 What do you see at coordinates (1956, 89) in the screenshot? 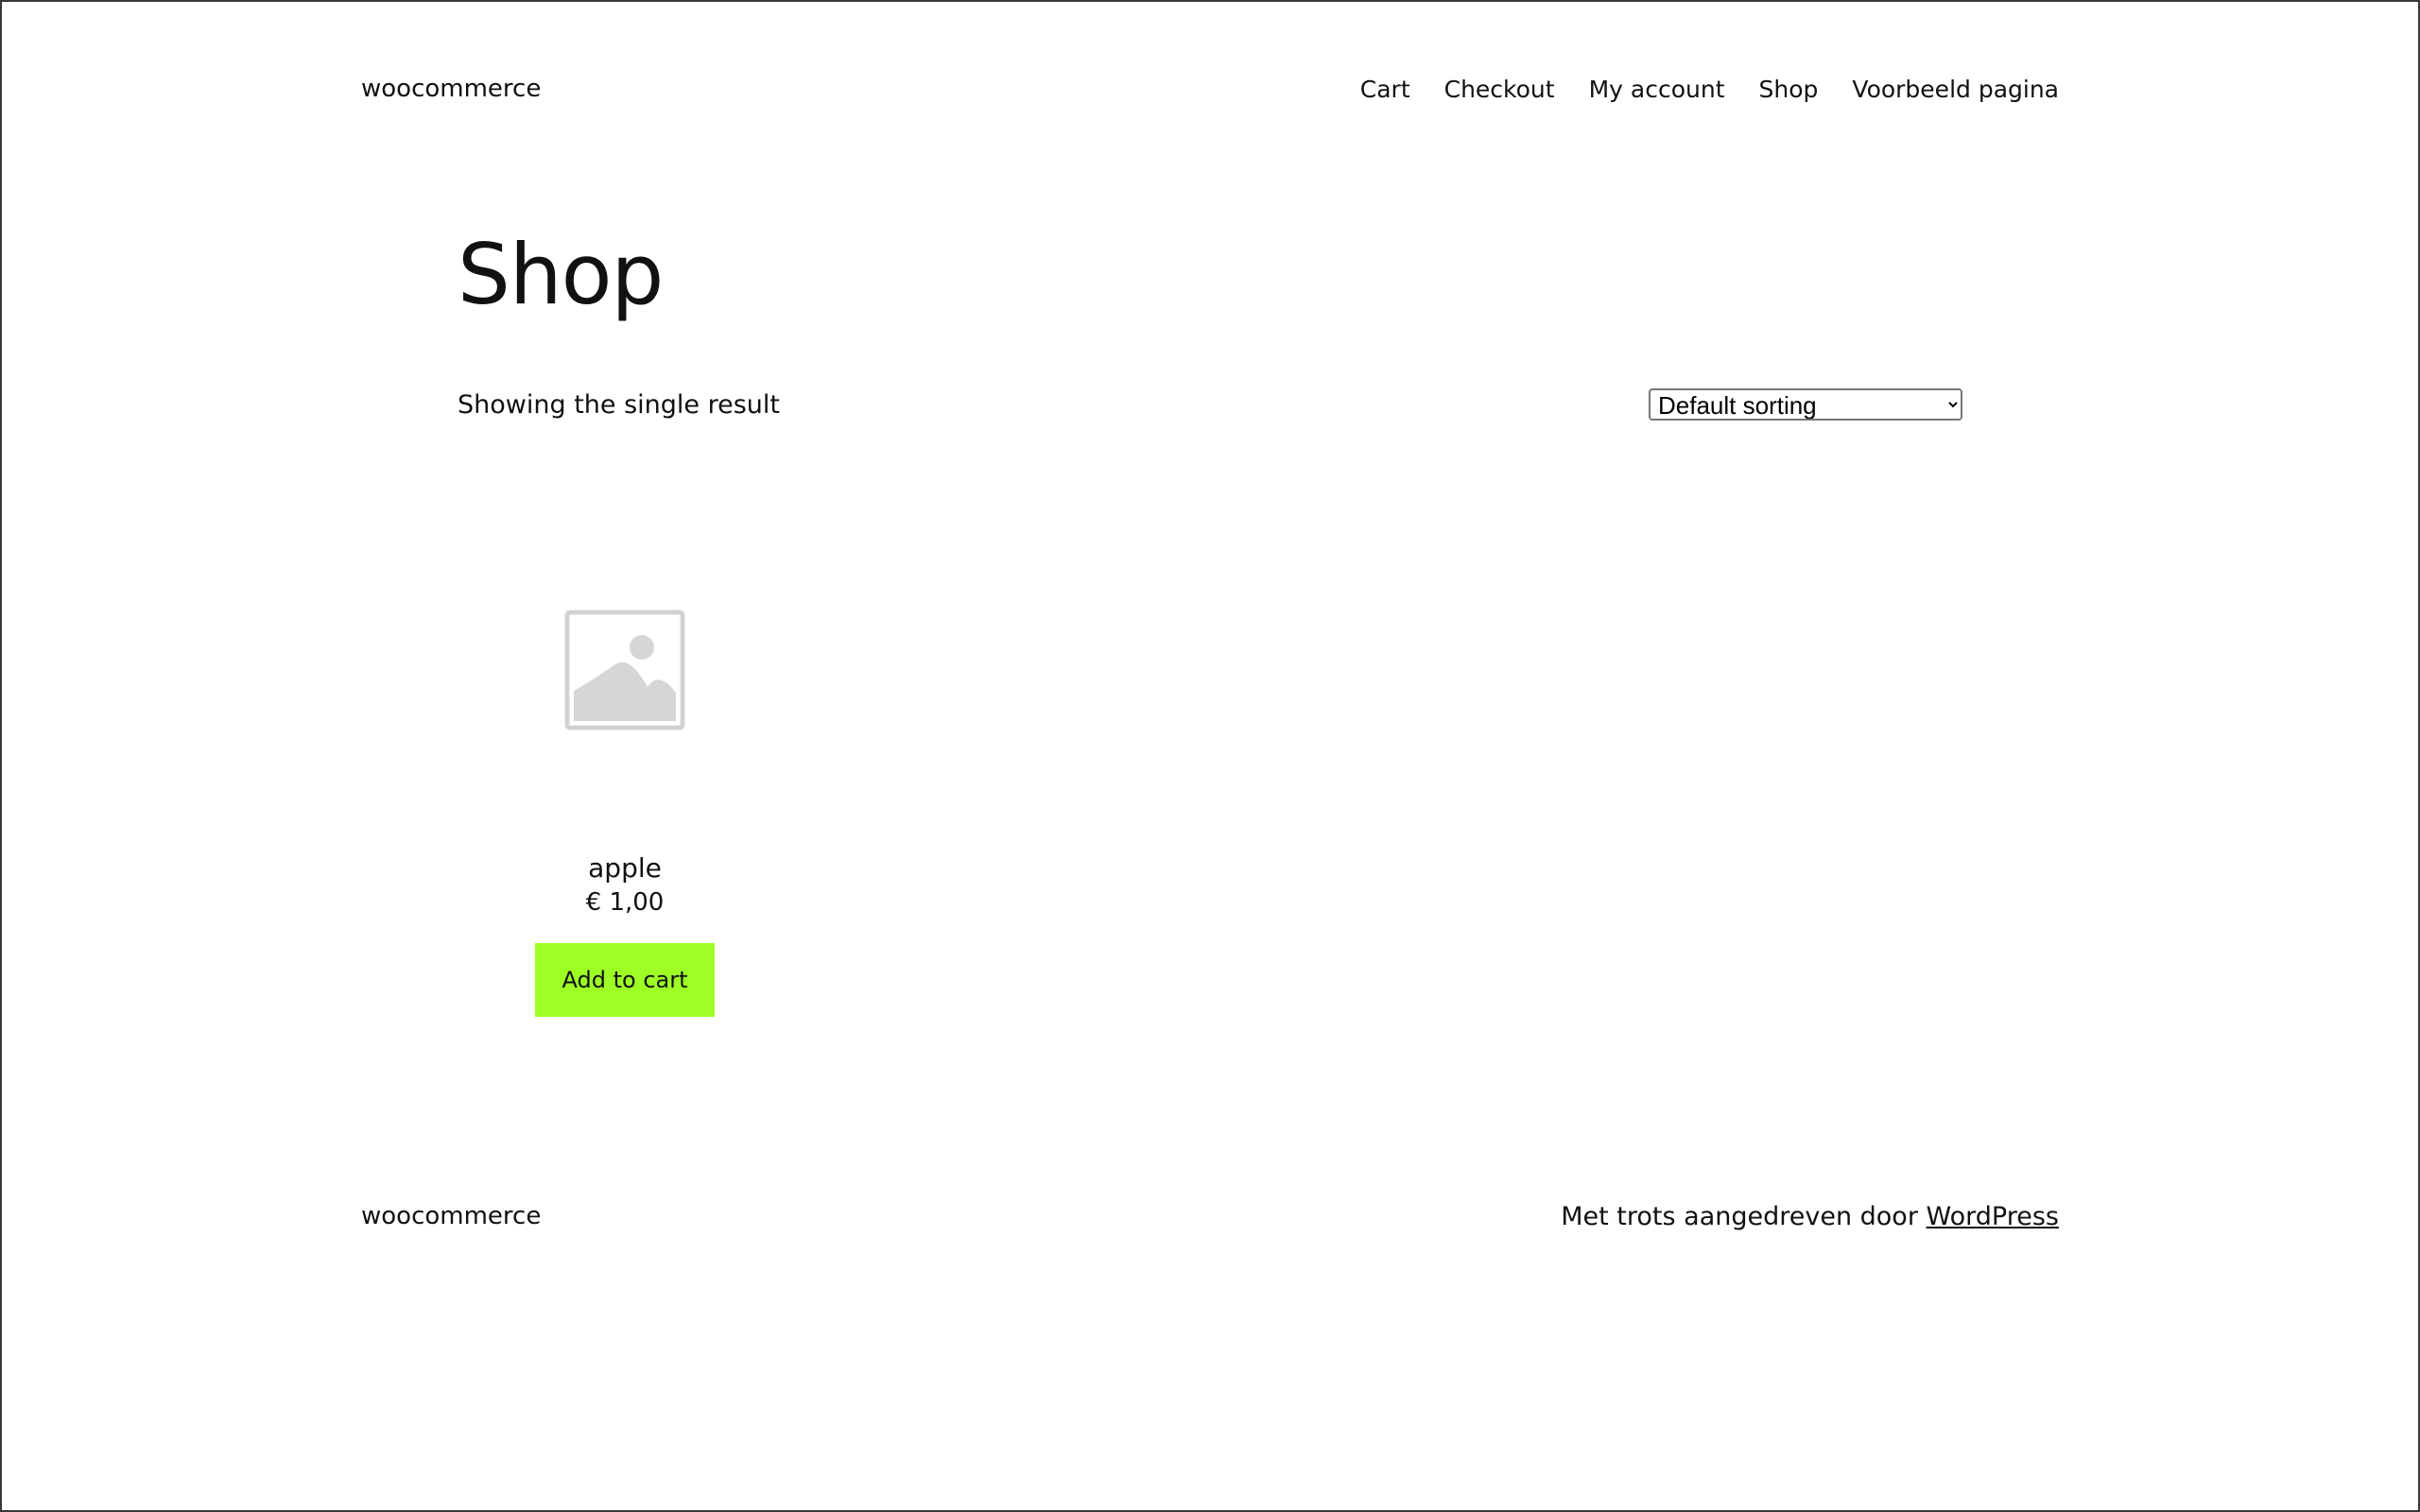
I see `nav-item-voorbeeld-pagina: Voorbeeld pagina` at bounding box center [1956, 89].